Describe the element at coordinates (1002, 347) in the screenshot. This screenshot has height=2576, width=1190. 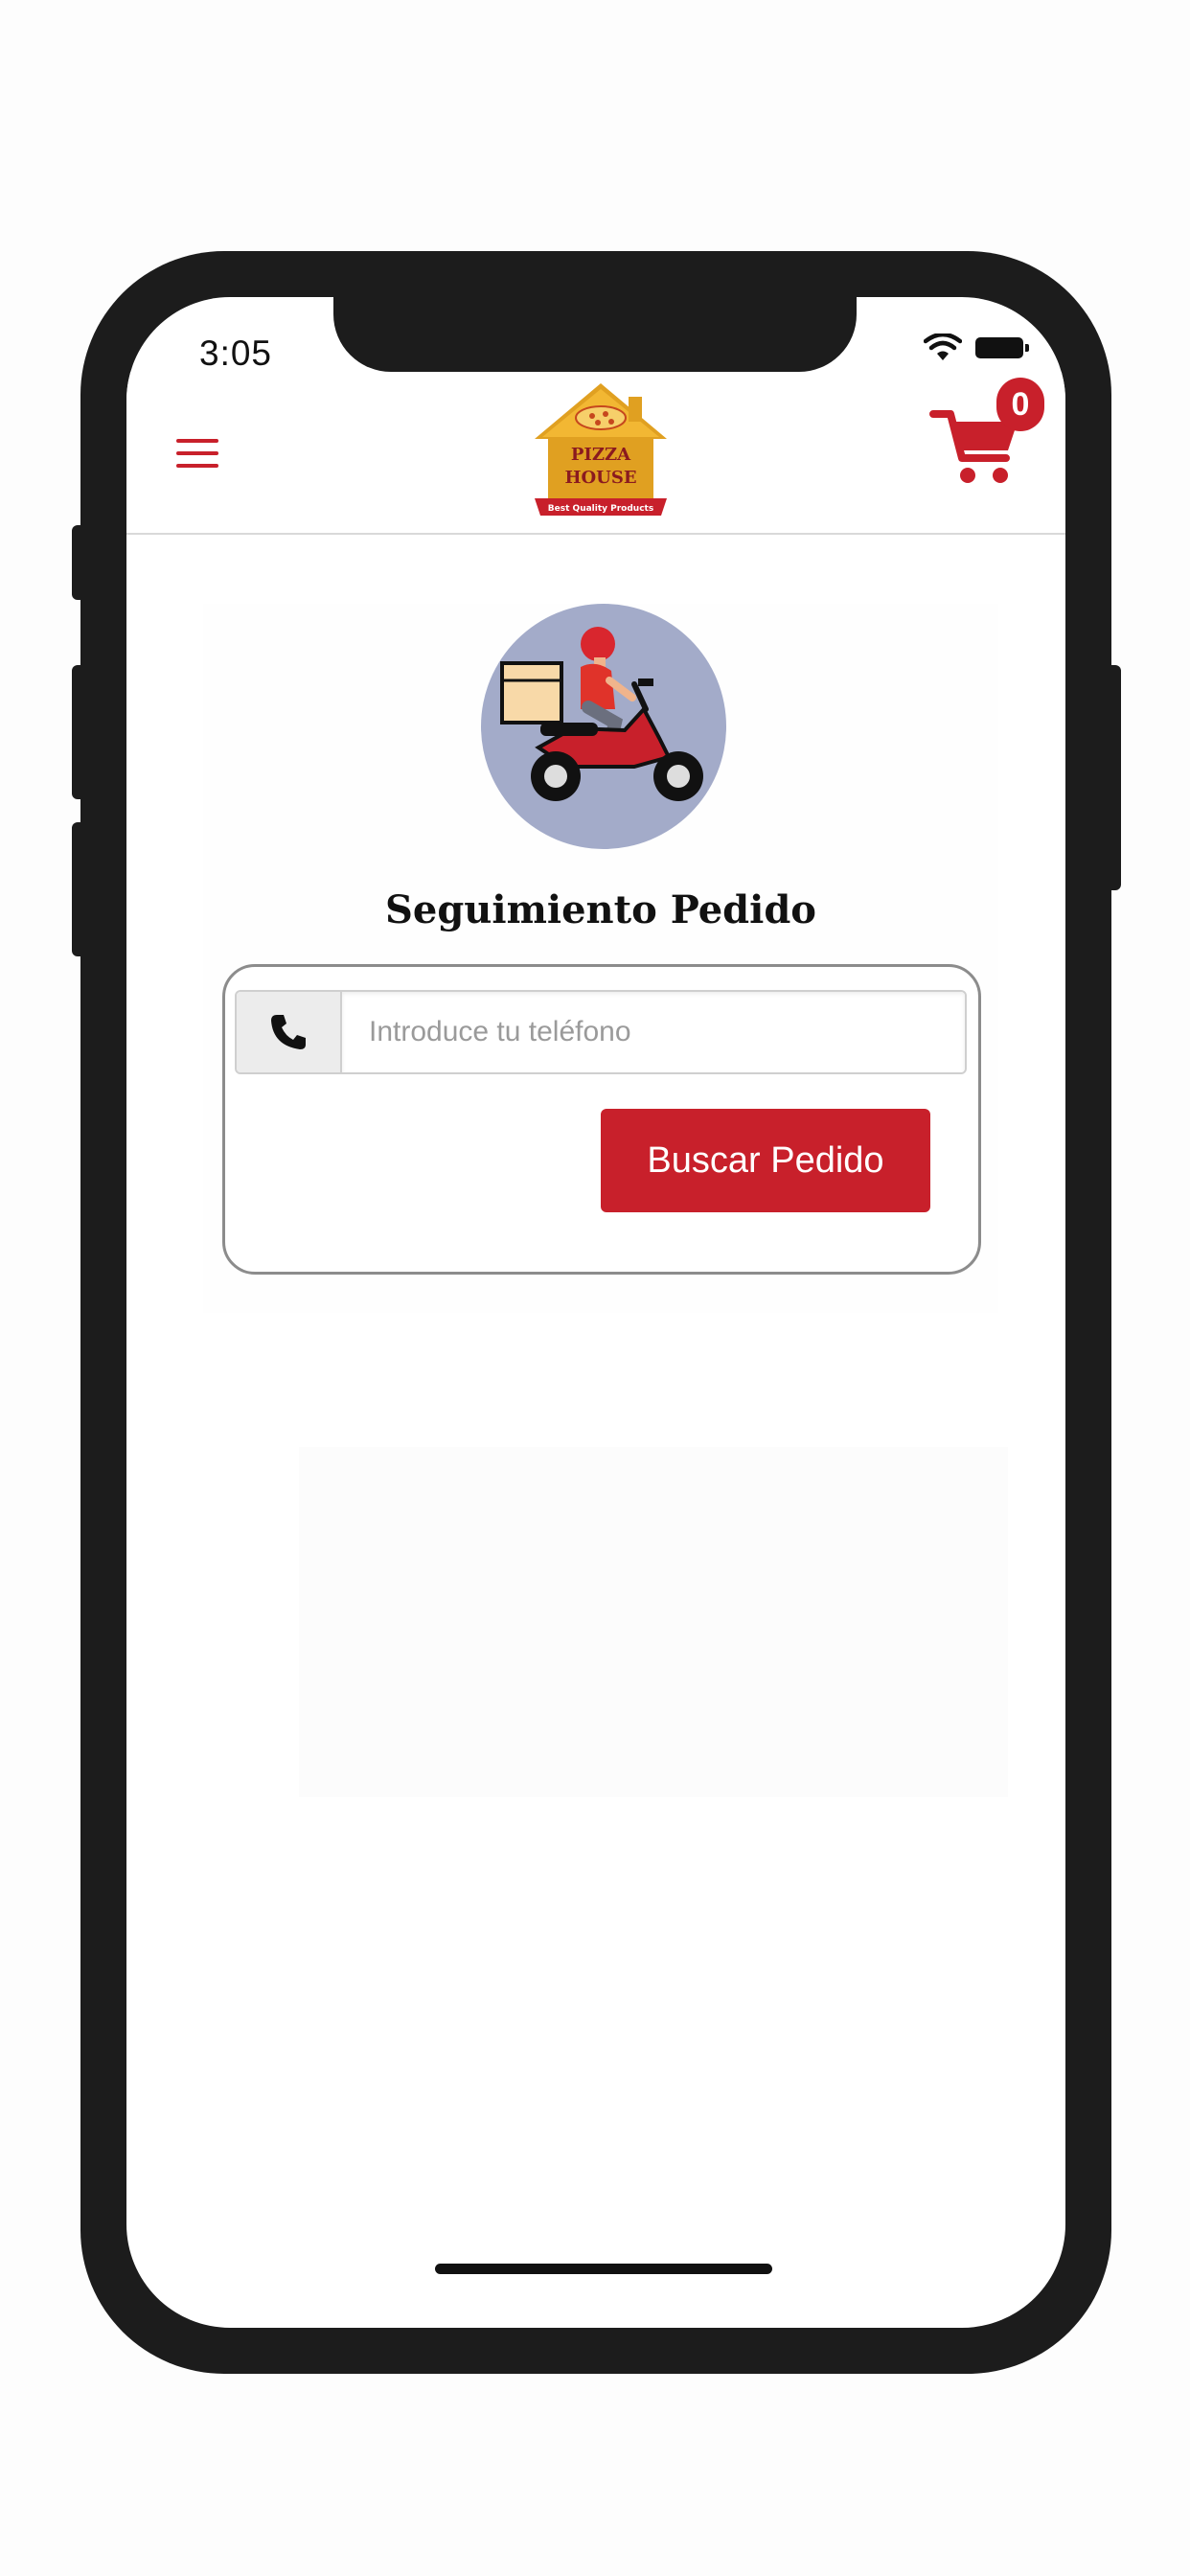
I see `battery-icon` at that location.